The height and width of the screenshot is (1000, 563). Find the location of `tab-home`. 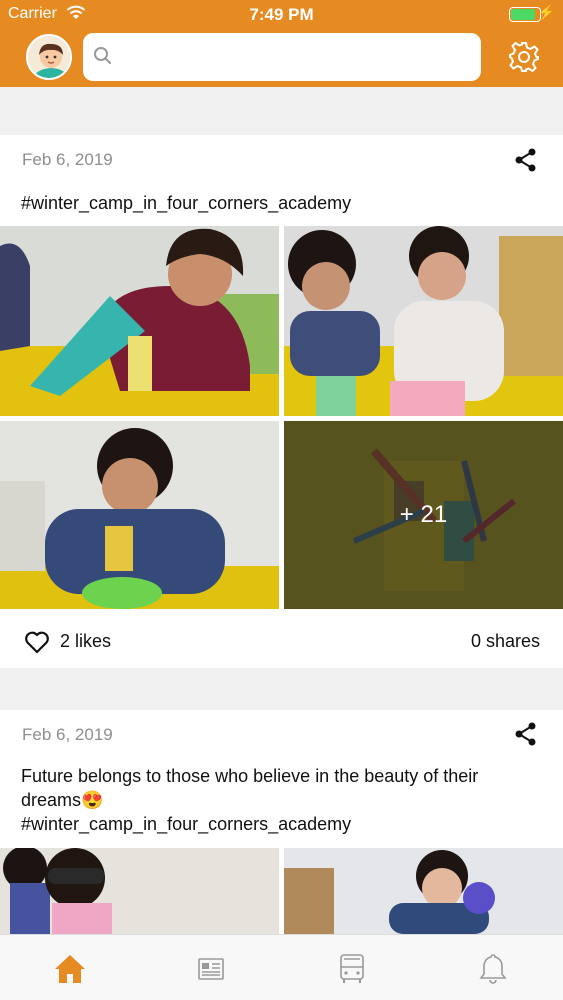

tab-home is located at coordinates (70, 969).